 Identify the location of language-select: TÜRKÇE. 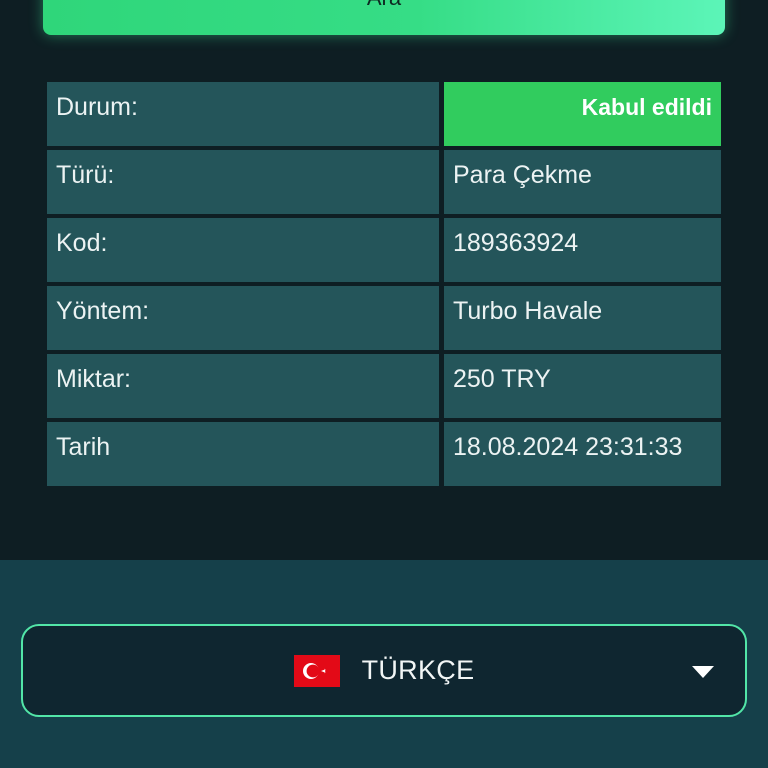
(384, 670).